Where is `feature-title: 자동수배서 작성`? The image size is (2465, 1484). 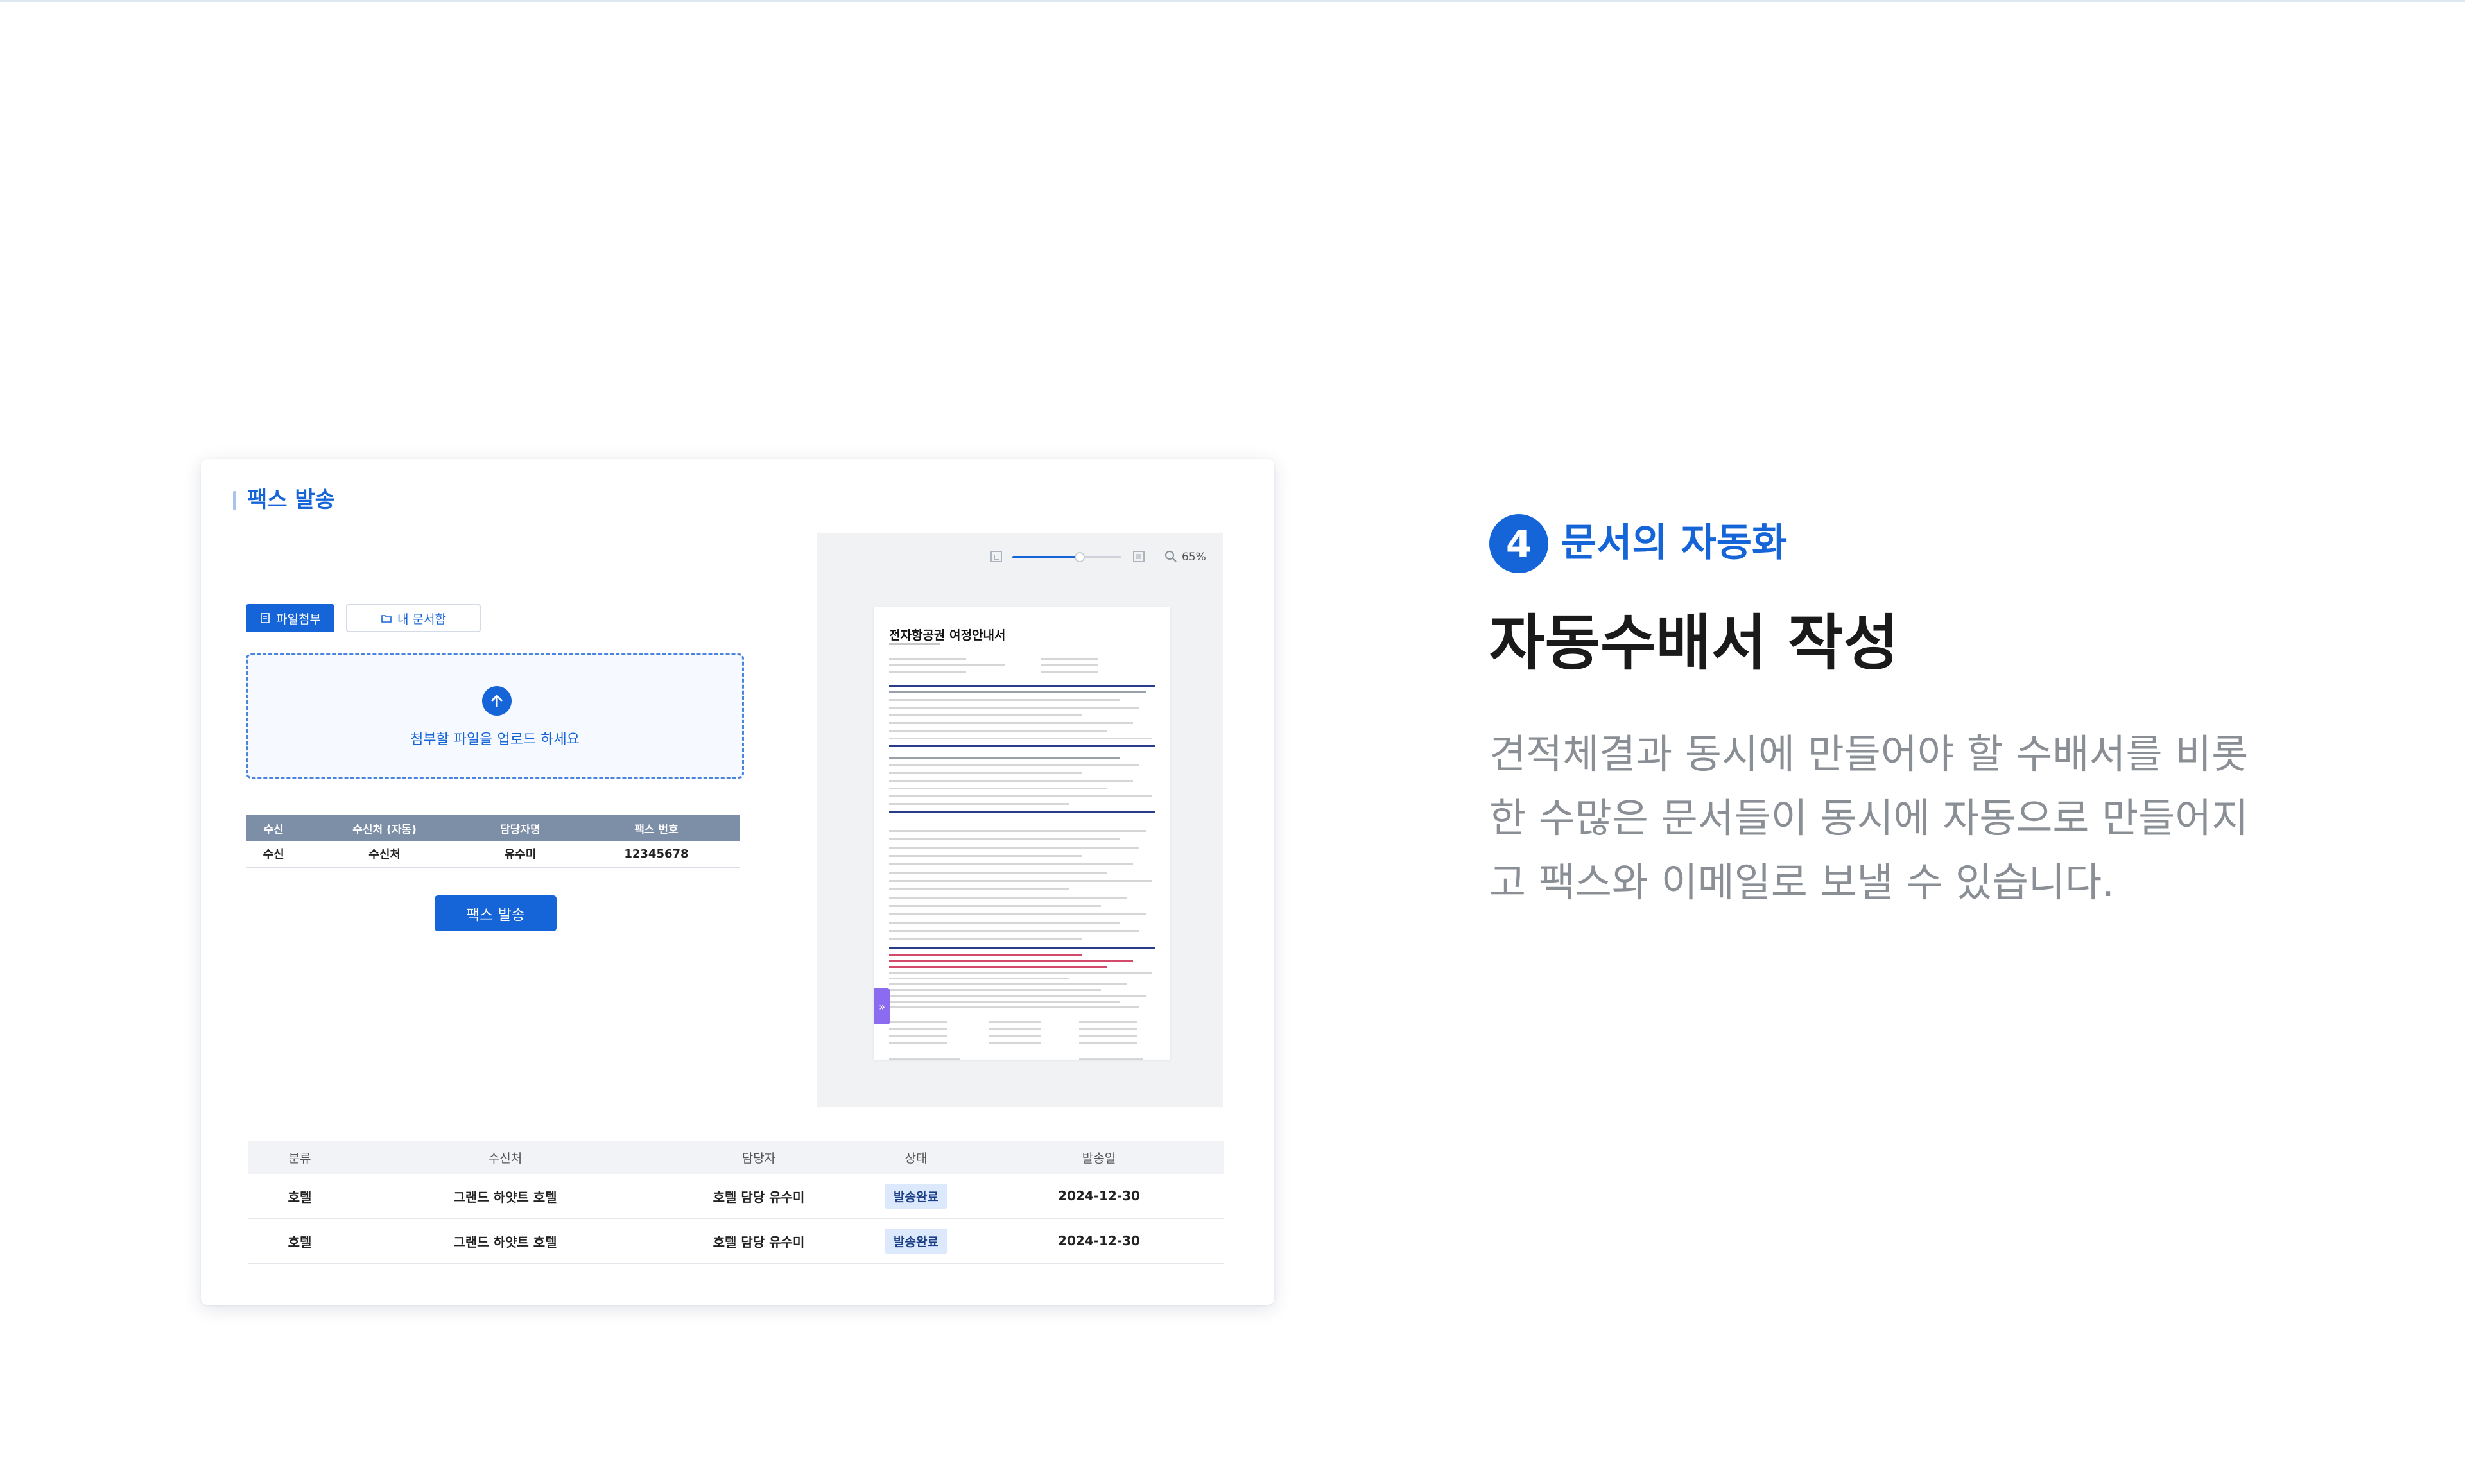
feature-title: 자동수배서 작성 is located at coordinates (1694, 643).